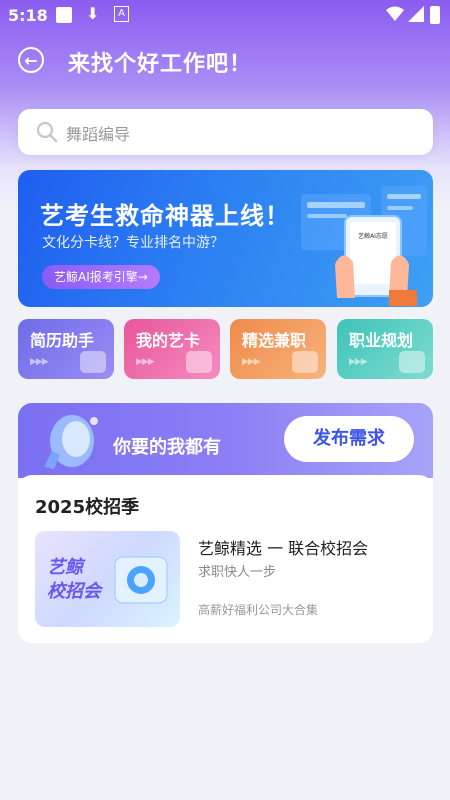 Image resolution: width=450 pixels, height=800 pixels. What do you see at coordinates (349, 439) in the screenshot?
I see `publish-request-button: 发布需求` at bounding box center [349, 439].